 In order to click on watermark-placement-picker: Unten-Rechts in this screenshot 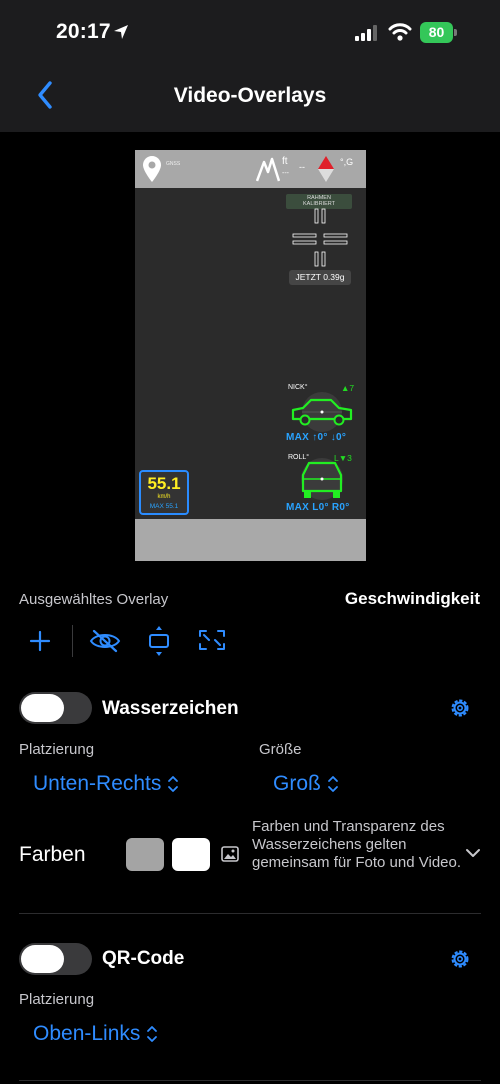, I will do `click(106, 784)`.